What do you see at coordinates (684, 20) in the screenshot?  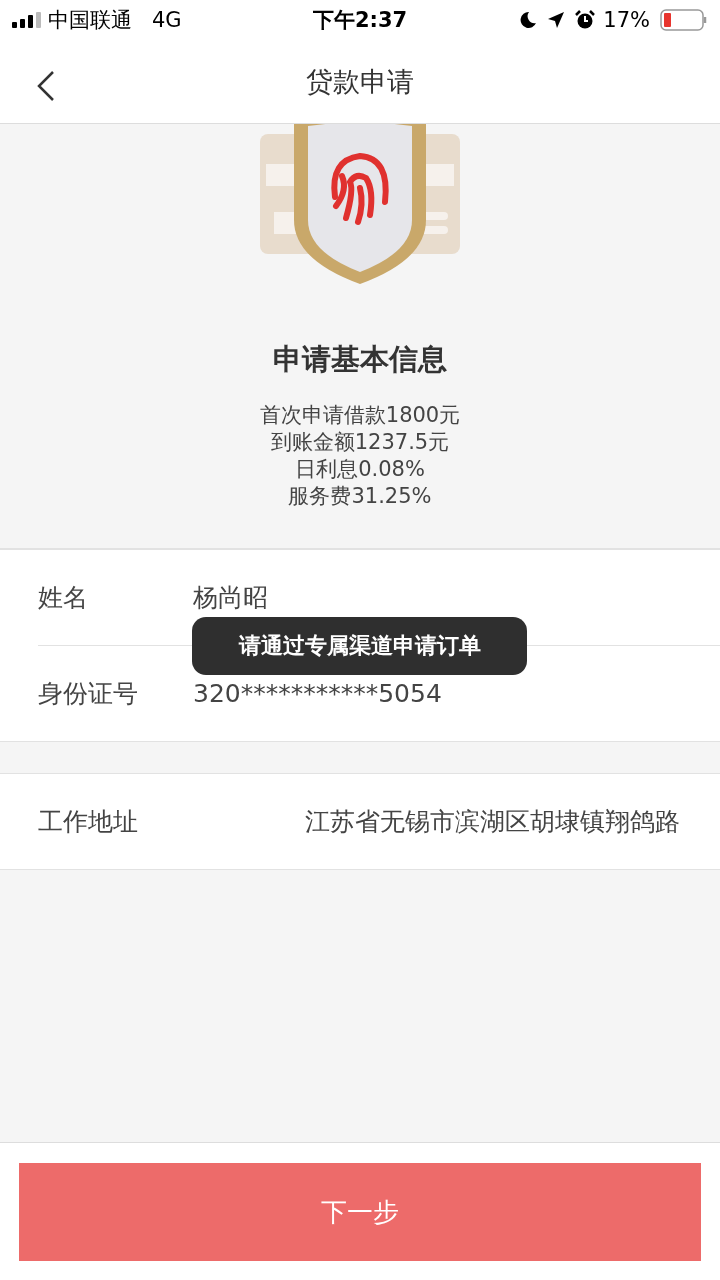 I see `battery-icon` at bounding box center [684, 20].